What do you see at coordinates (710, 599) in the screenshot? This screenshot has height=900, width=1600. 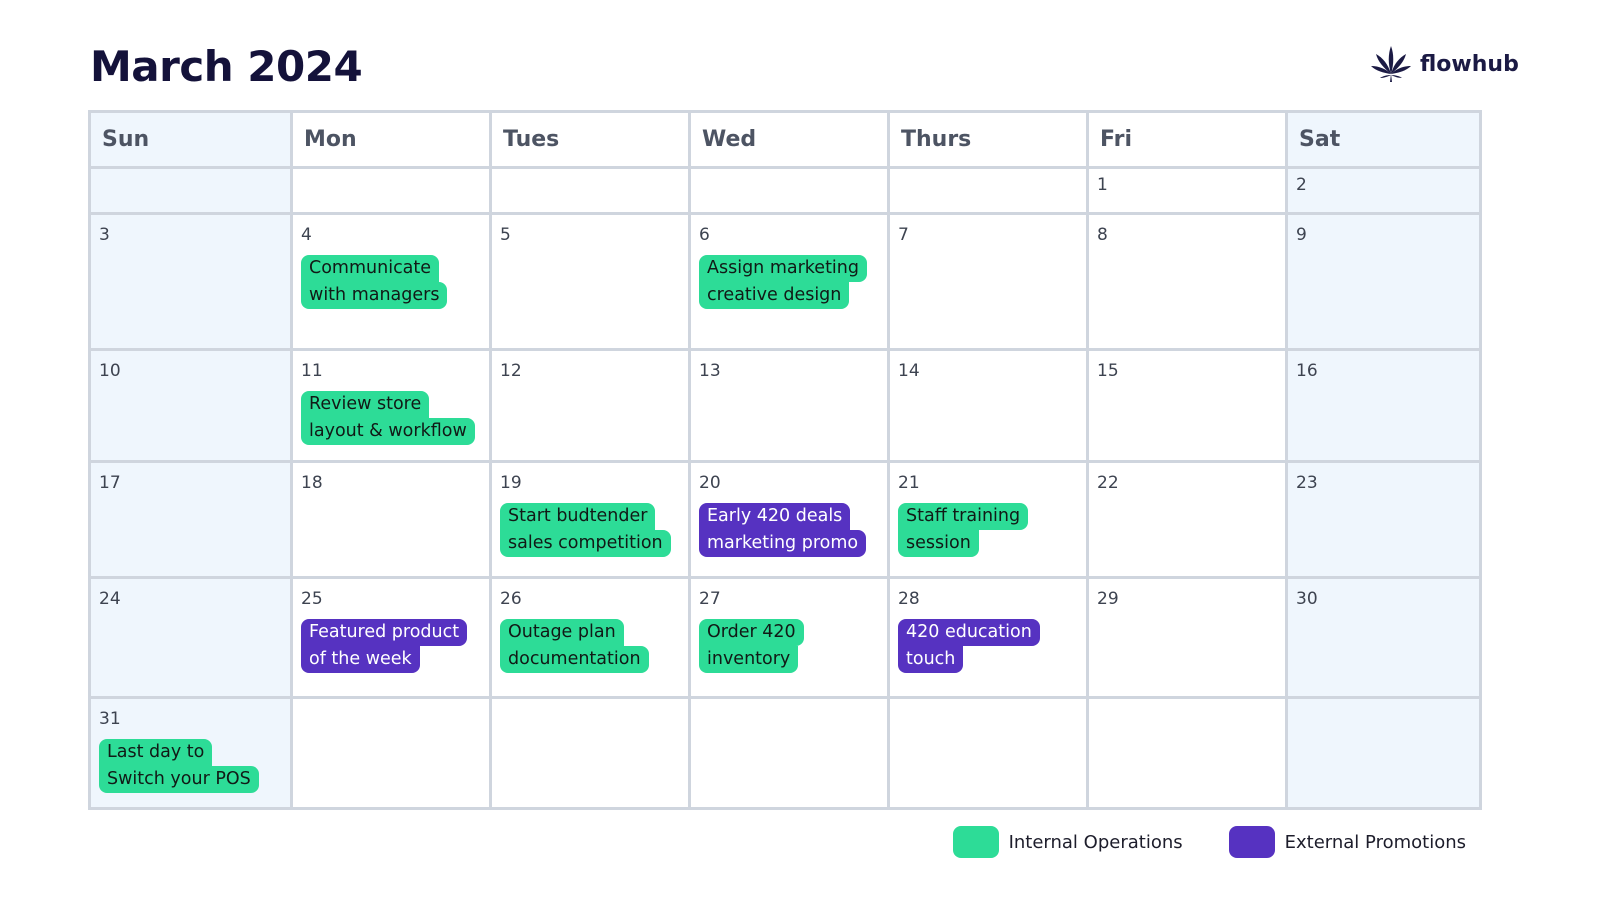 I see `day-number: 27` at bounding box center [710, 599].